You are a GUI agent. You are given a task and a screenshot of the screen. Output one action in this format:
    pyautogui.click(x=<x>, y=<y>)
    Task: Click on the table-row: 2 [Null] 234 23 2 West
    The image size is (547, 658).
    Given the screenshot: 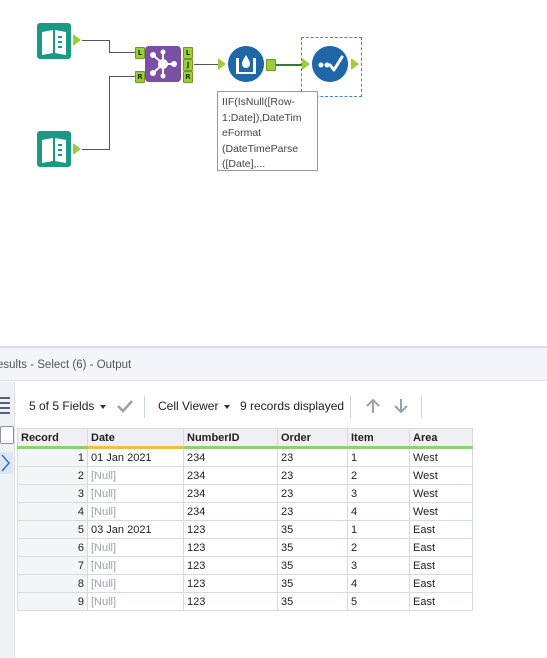 What is the action you would take?
    pyautogui.click(x=245, y=475)
    